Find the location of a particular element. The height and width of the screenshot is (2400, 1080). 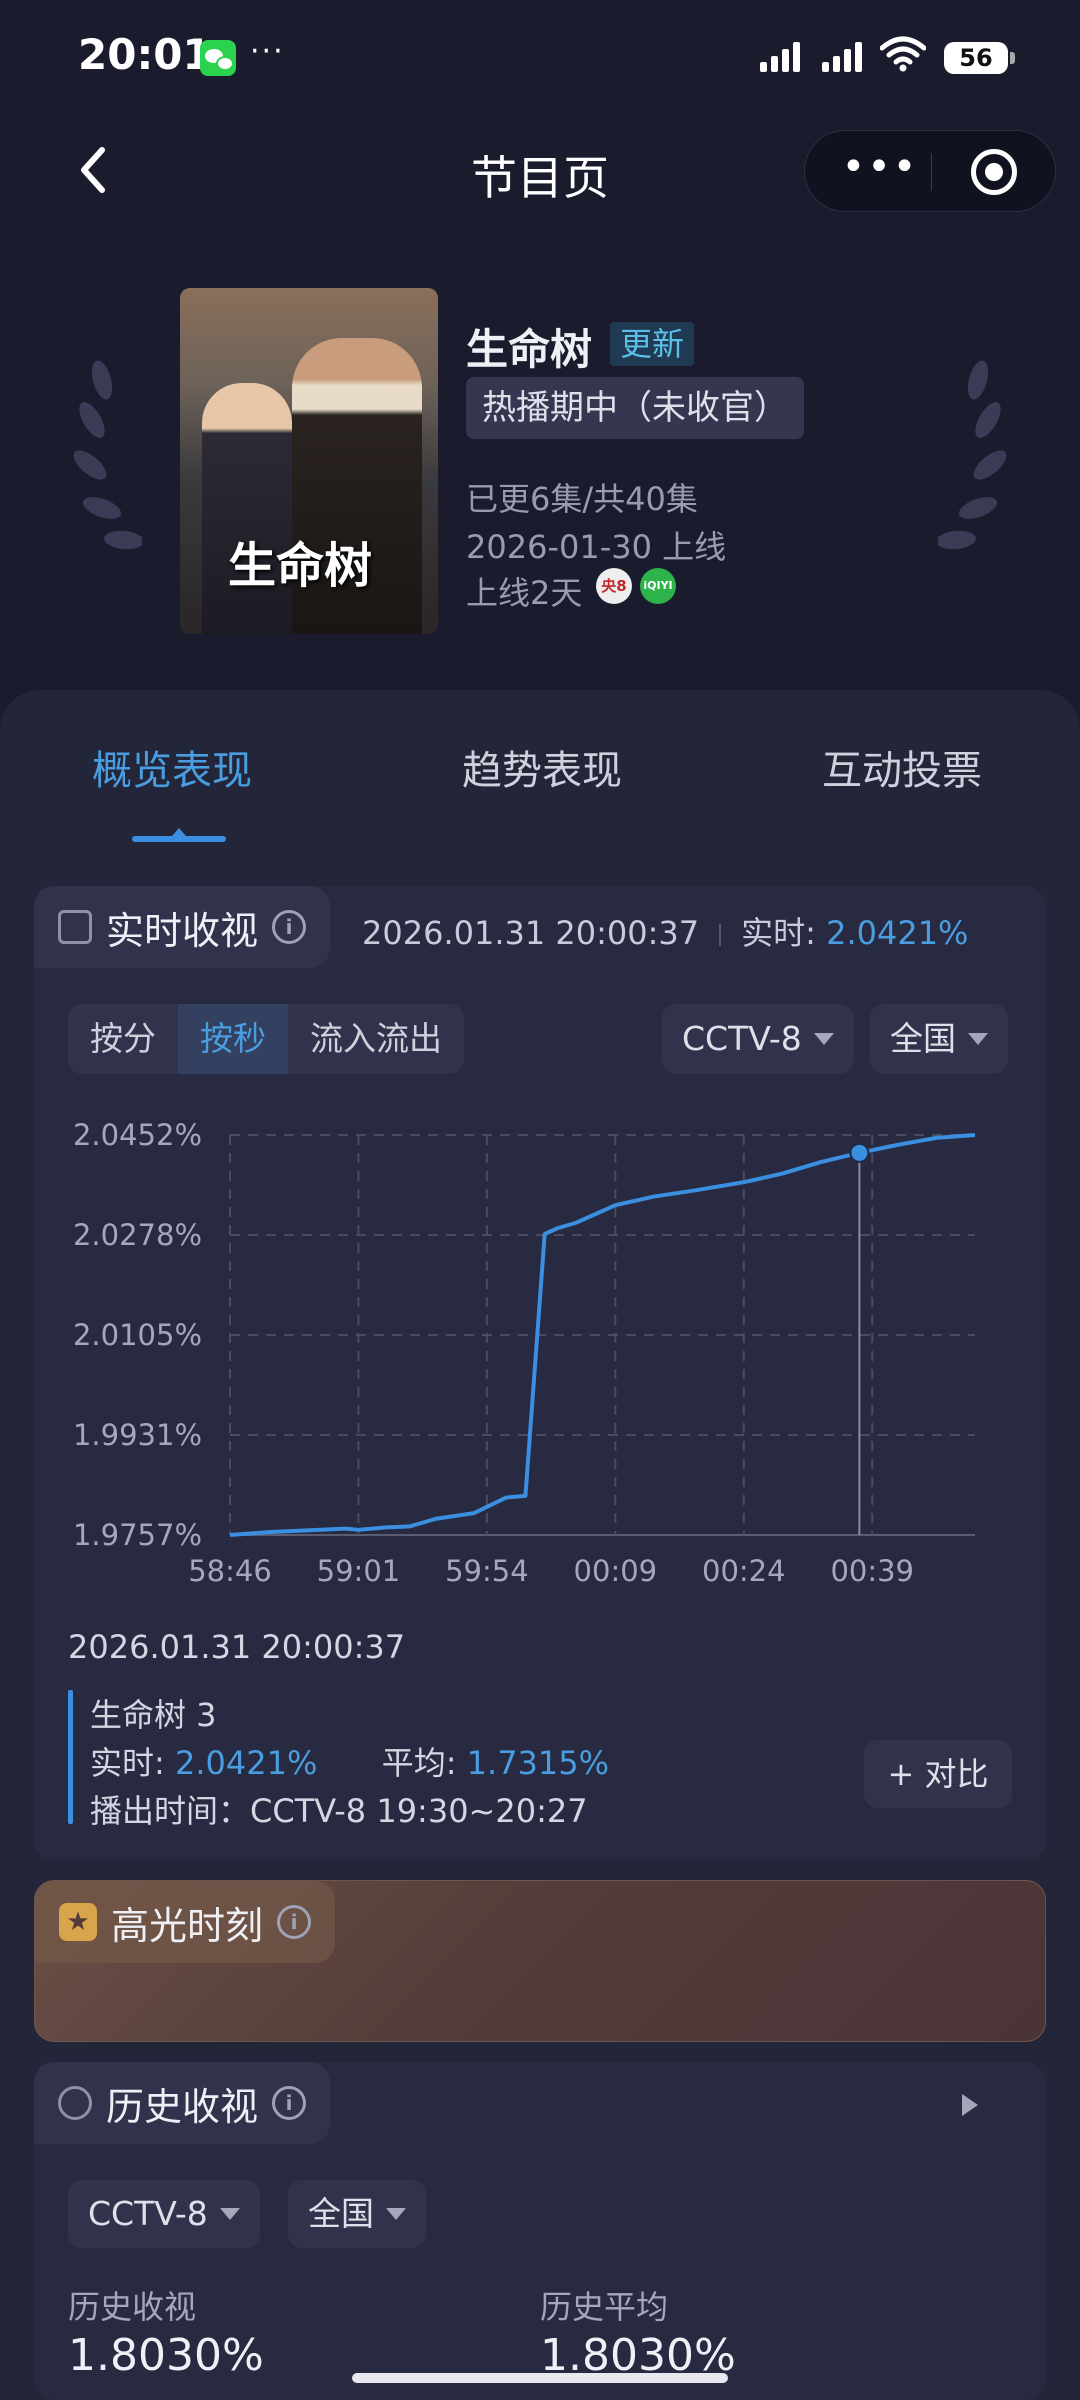

days-online: 上线2天 is located at coordinates (524, 593).